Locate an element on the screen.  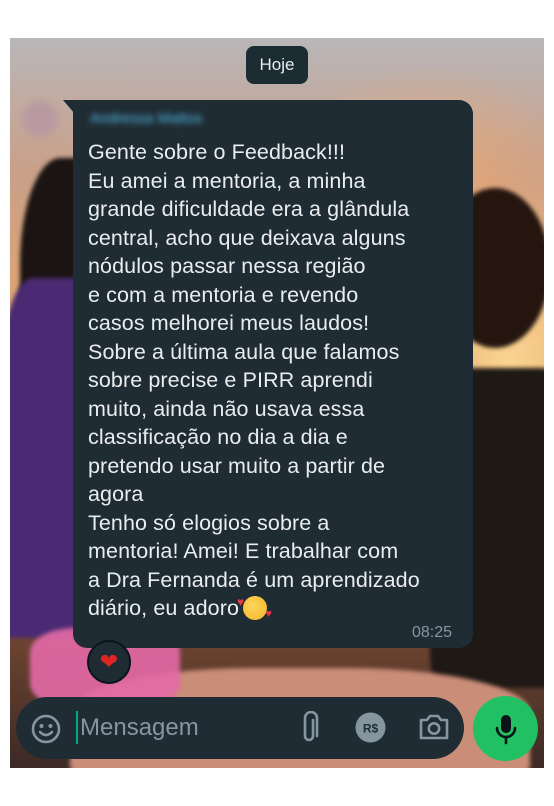
svg-text: R$ is located at coordinates (371, 729).